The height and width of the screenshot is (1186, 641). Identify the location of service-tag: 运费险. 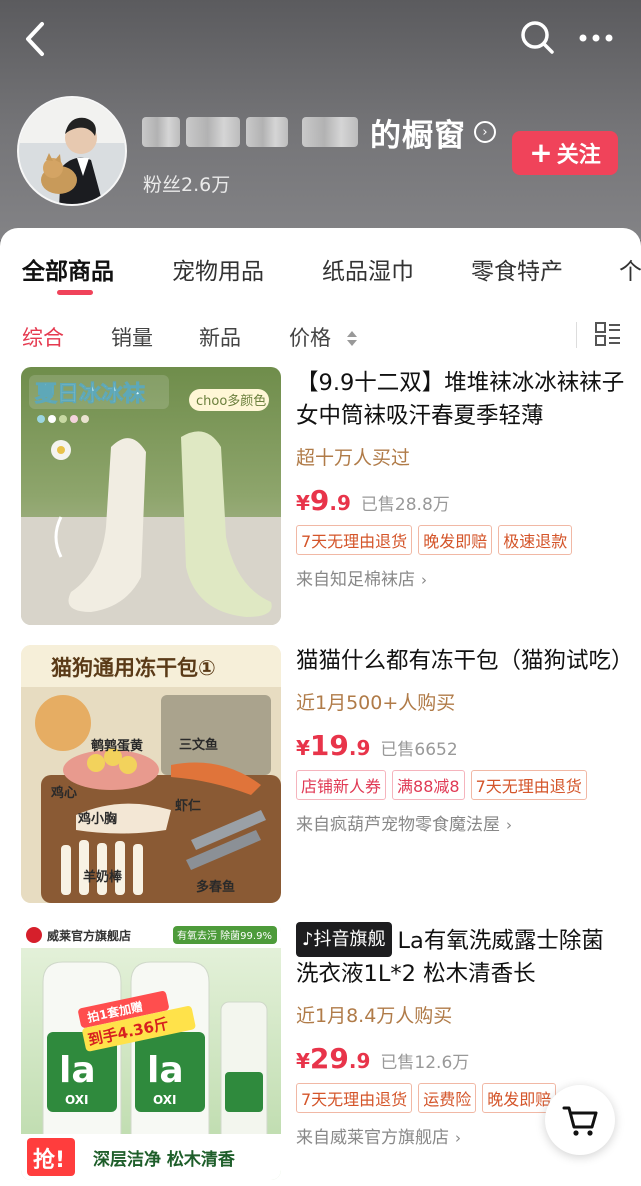
(447, 1098).